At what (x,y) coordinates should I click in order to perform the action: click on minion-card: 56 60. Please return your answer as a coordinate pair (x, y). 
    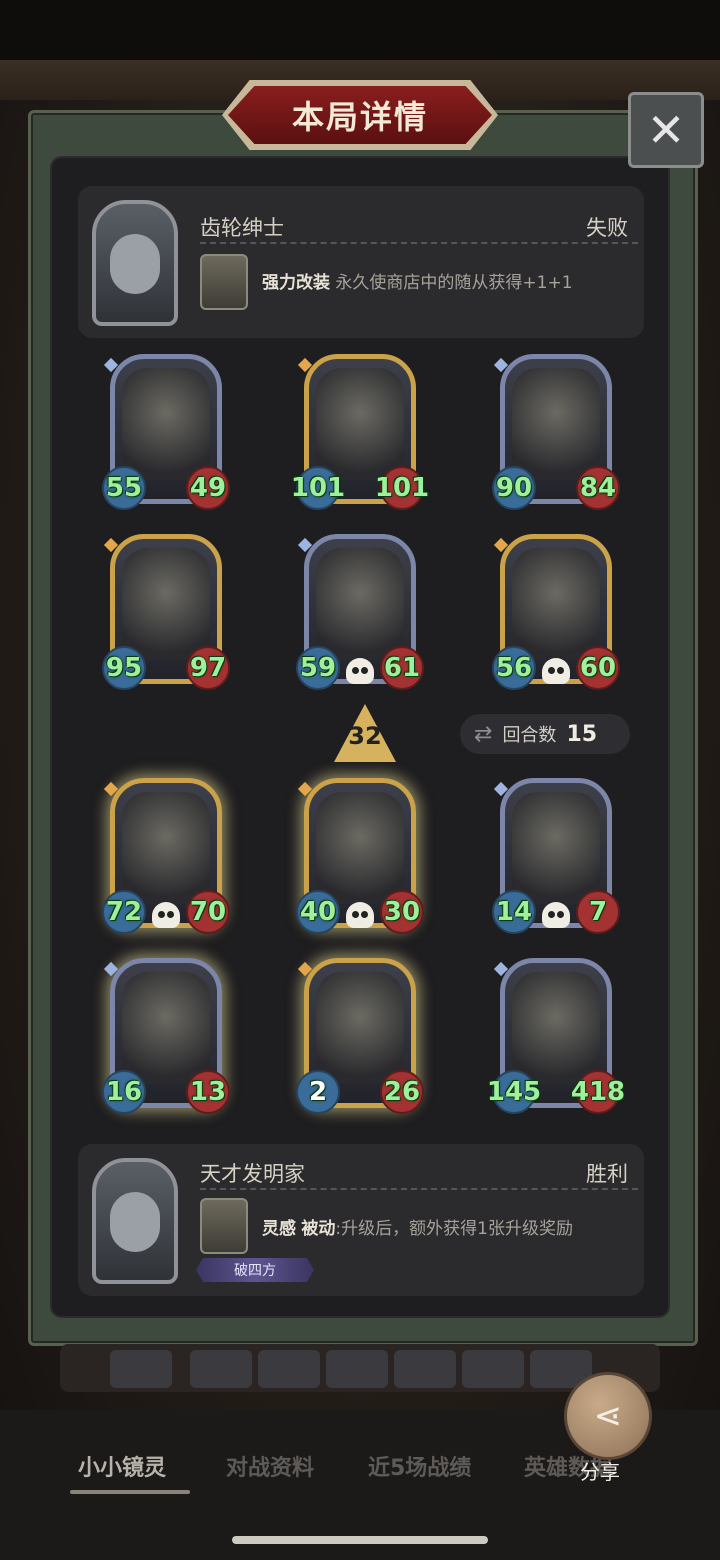
    Looking at the image, I should click on (556, 614).